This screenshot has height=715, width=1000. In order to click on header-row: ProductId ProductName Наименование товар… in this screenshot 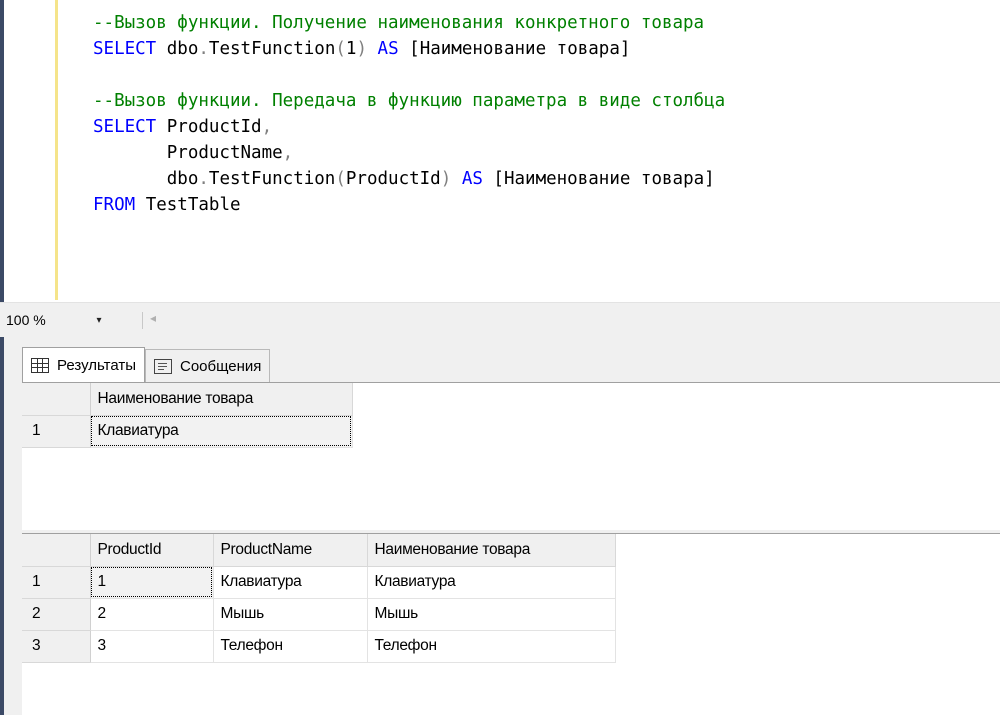, I will do `click(319, 550)`.